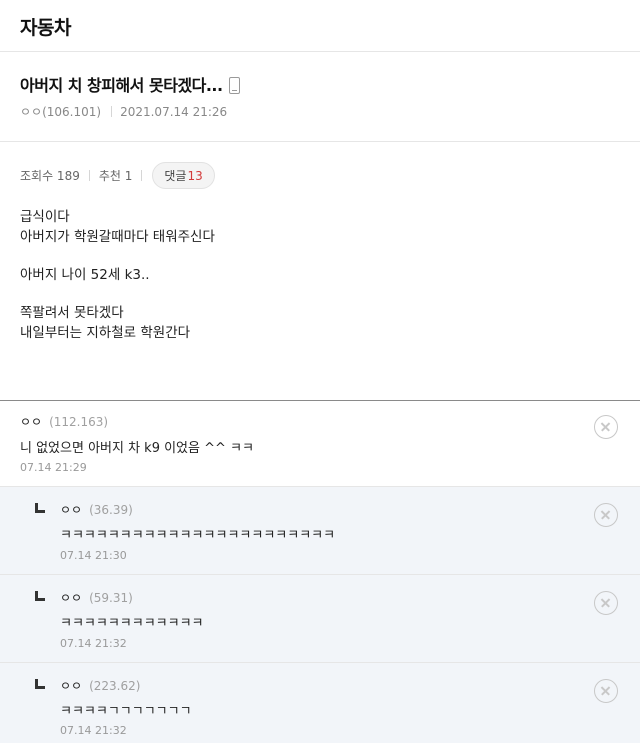 The image size is (640, 743). Describe the element at coordinates (72, 313) in the screenshot. I see `body-line: 쪽팔려서 못타겠다` at that location.